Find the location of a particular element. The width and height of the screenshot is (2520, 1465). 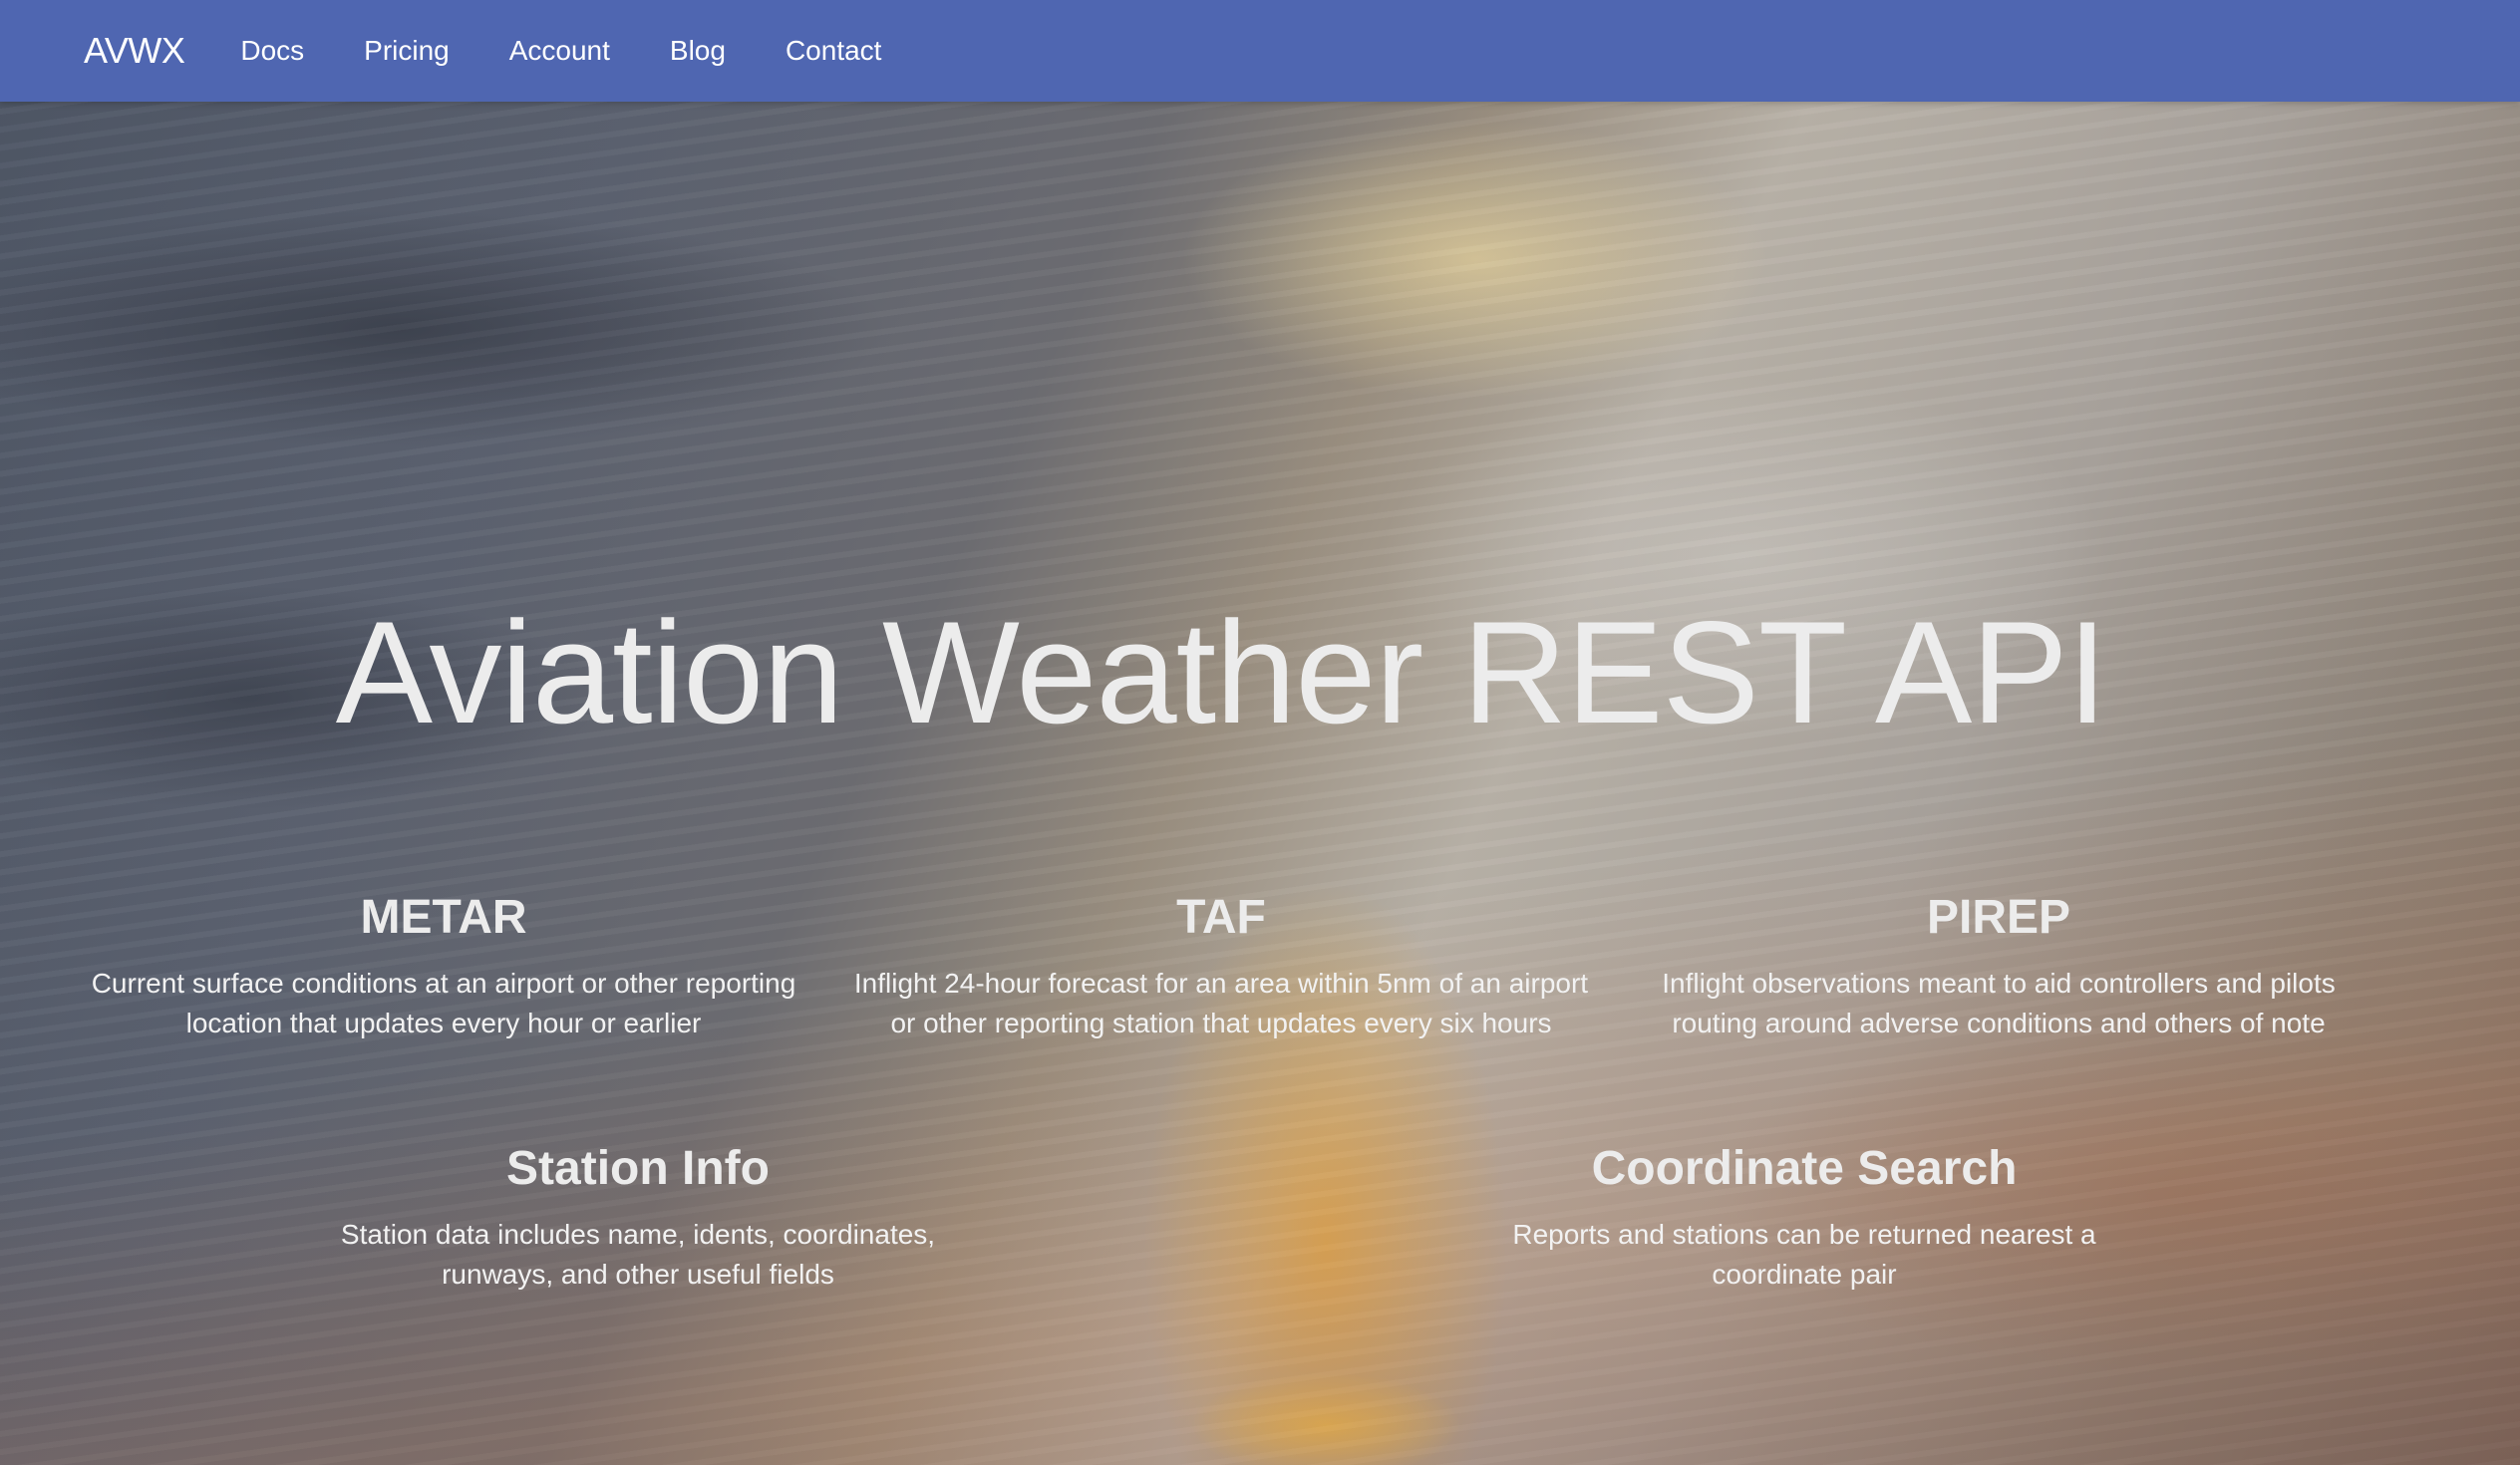

feature-title: PIREP is located at coordinates (1998, 917).